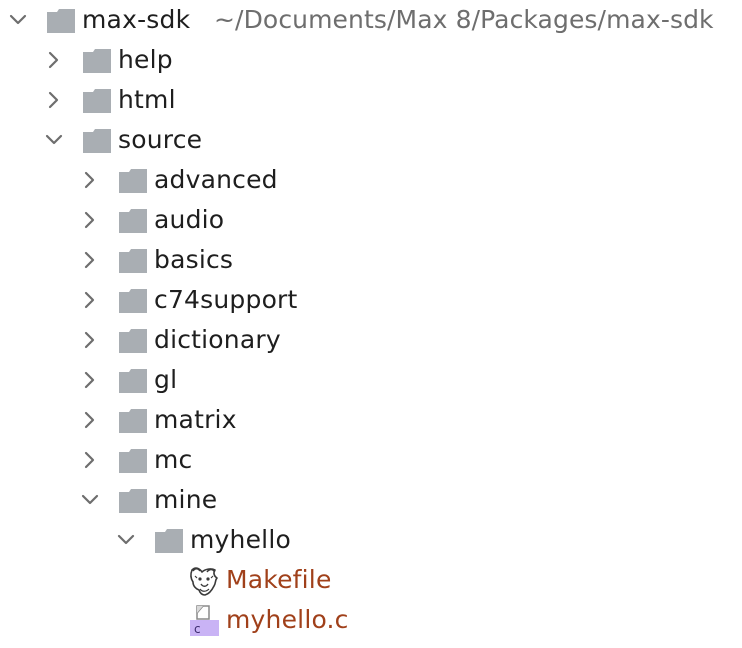 This screenshot has width=742, height=648. I want to click on tree-row-label: dictionary, so click(217, 339).